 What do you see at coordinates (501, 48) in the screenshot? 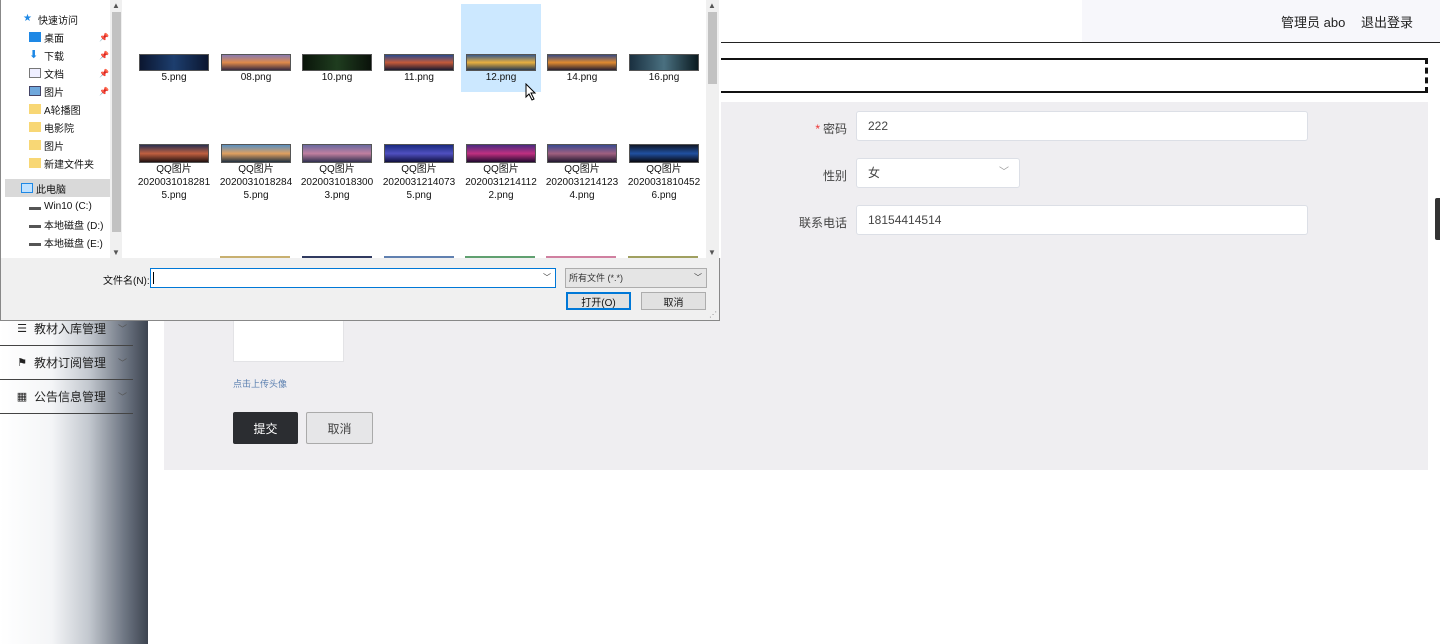
I see `file-item-selected: 12.png` at bounding box center [501, 48].